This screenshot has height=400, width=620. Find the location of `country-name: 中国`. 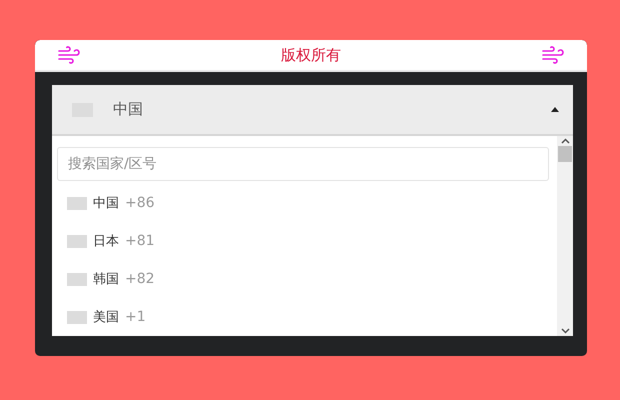

country-name: 中国 is located at coordinates (106, 203).